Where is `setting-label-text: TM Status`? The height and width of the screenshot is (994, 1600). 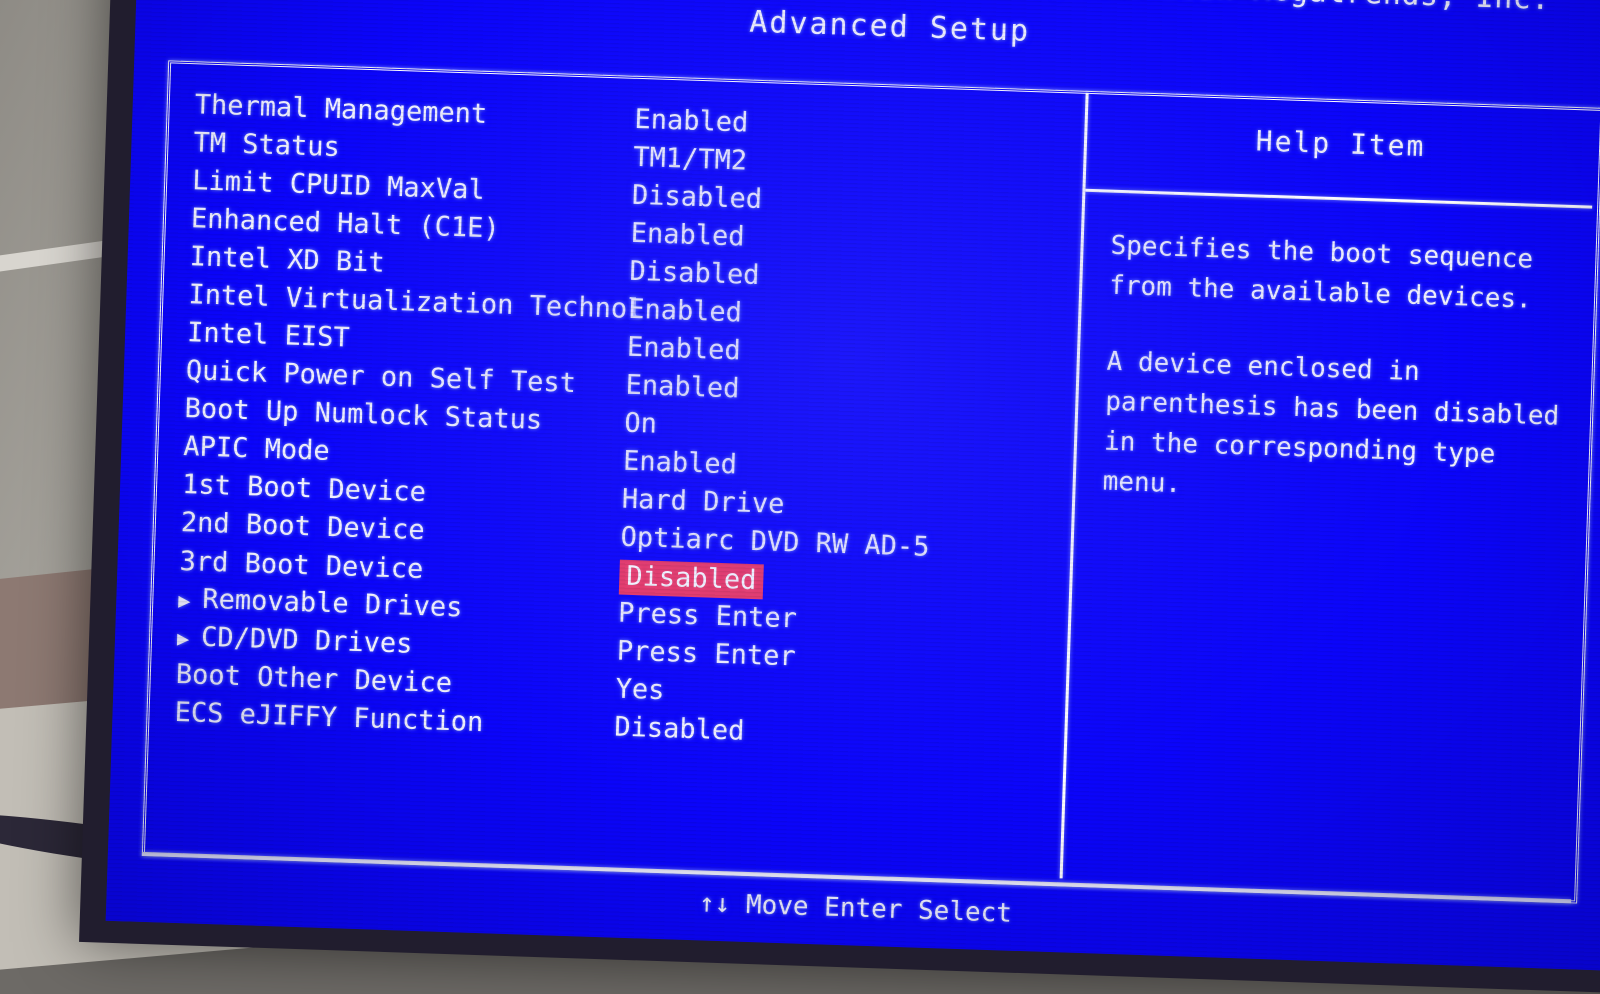
setting-label-text: TM Status is located at coordinates (267, 145).